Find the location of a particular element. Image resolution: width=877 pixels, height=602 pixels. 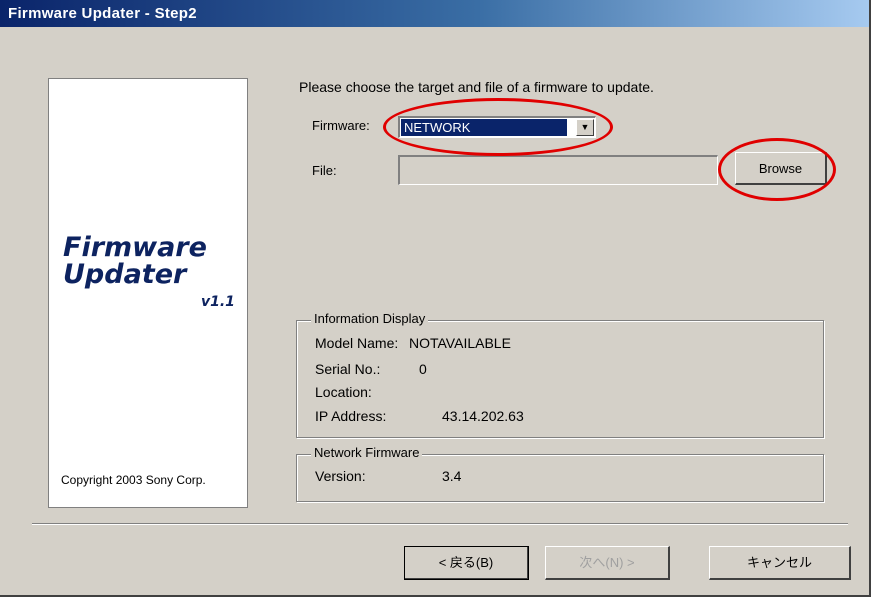

information-display-title: Information Display is located at coordinates (370, 318).